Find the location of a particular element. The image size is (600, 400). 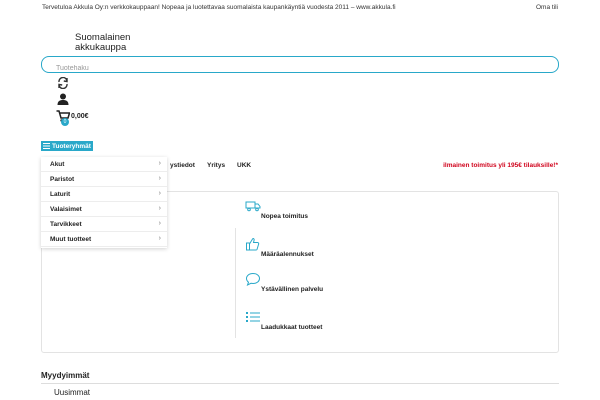

free-shipping-promo: ilmainen toimitus yli 195€ tilauksille!* is located at coordinates (500, 165).